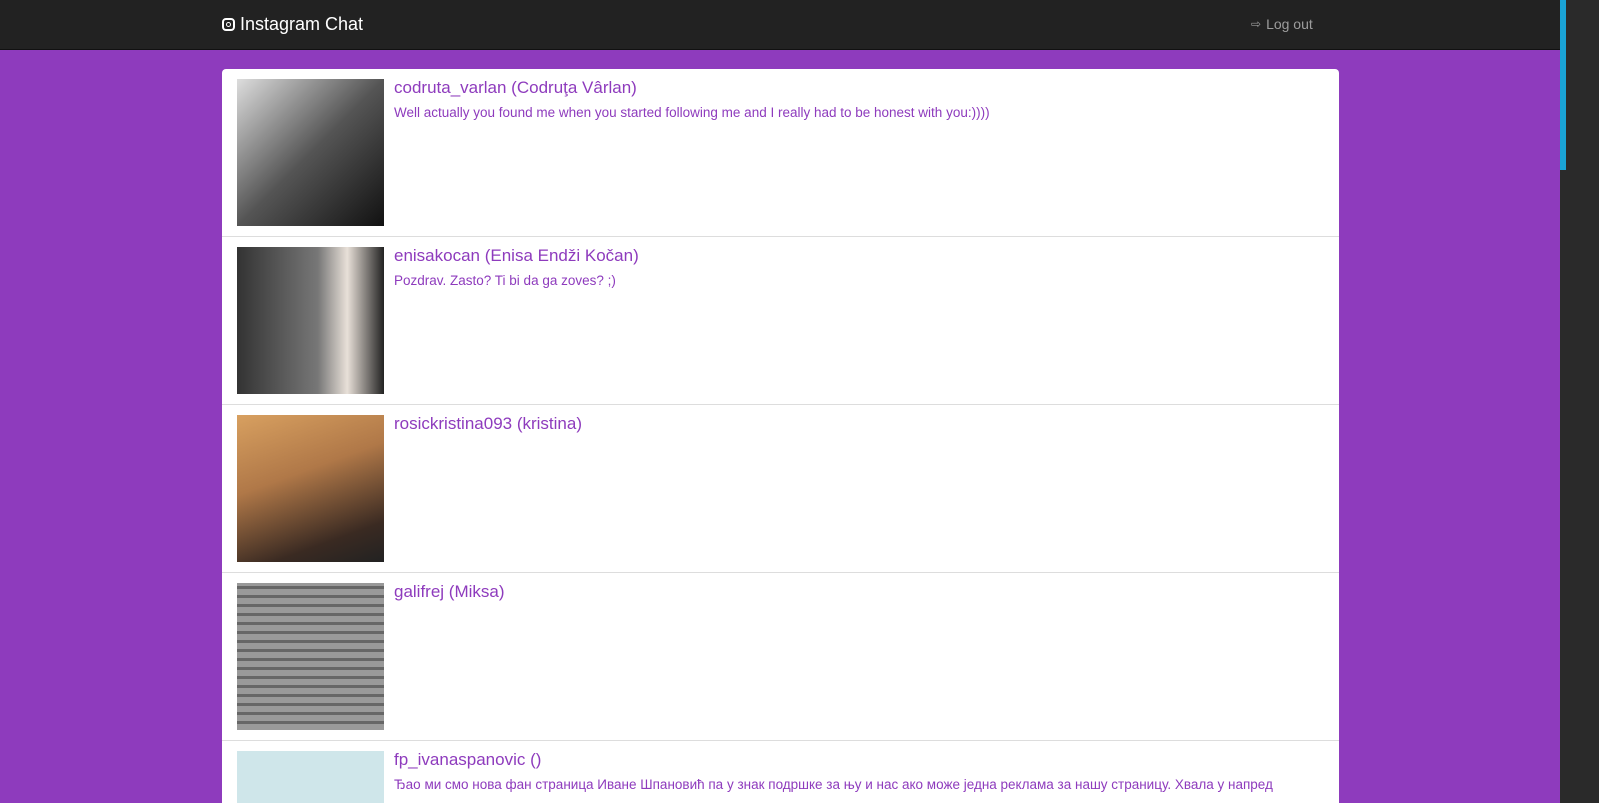  What do you see at coordinates (1563, 85) in the screenshot?
I see `scrollbar-thumb` at bounding box center [1563, 85].